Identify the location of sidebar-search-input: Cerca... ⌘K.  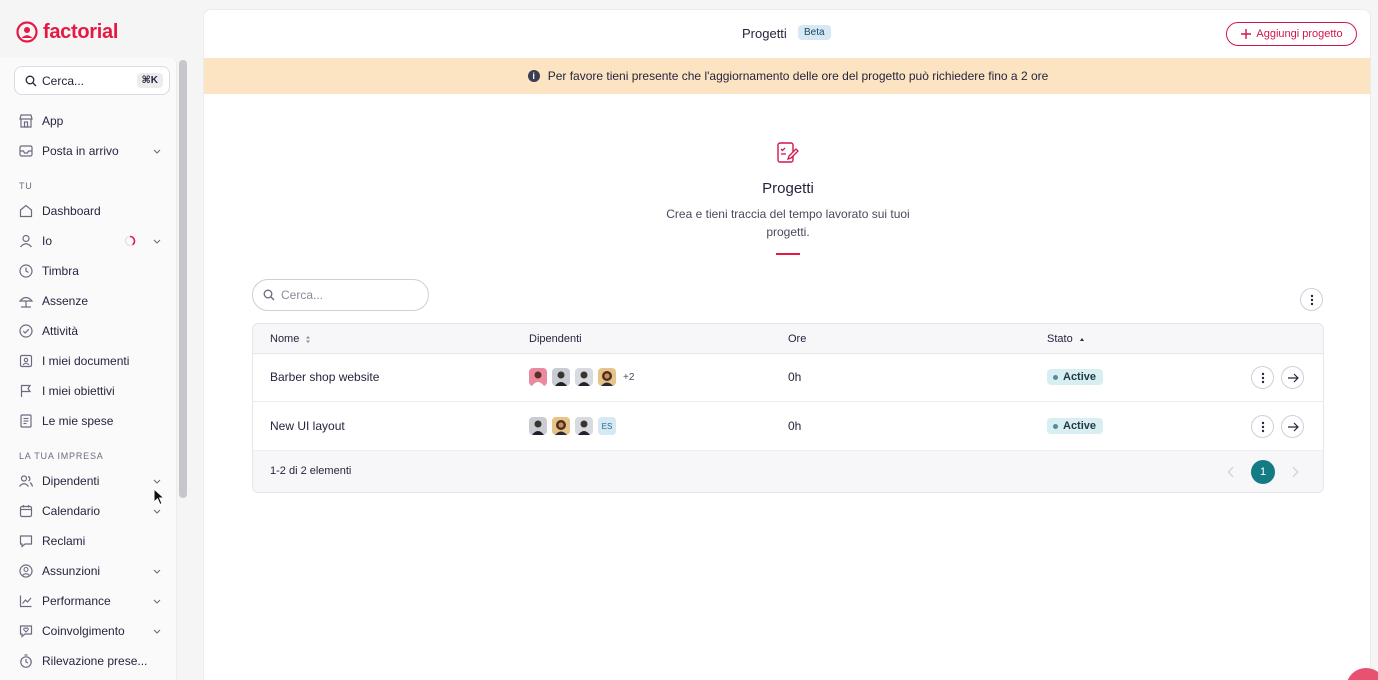
(92, 80).